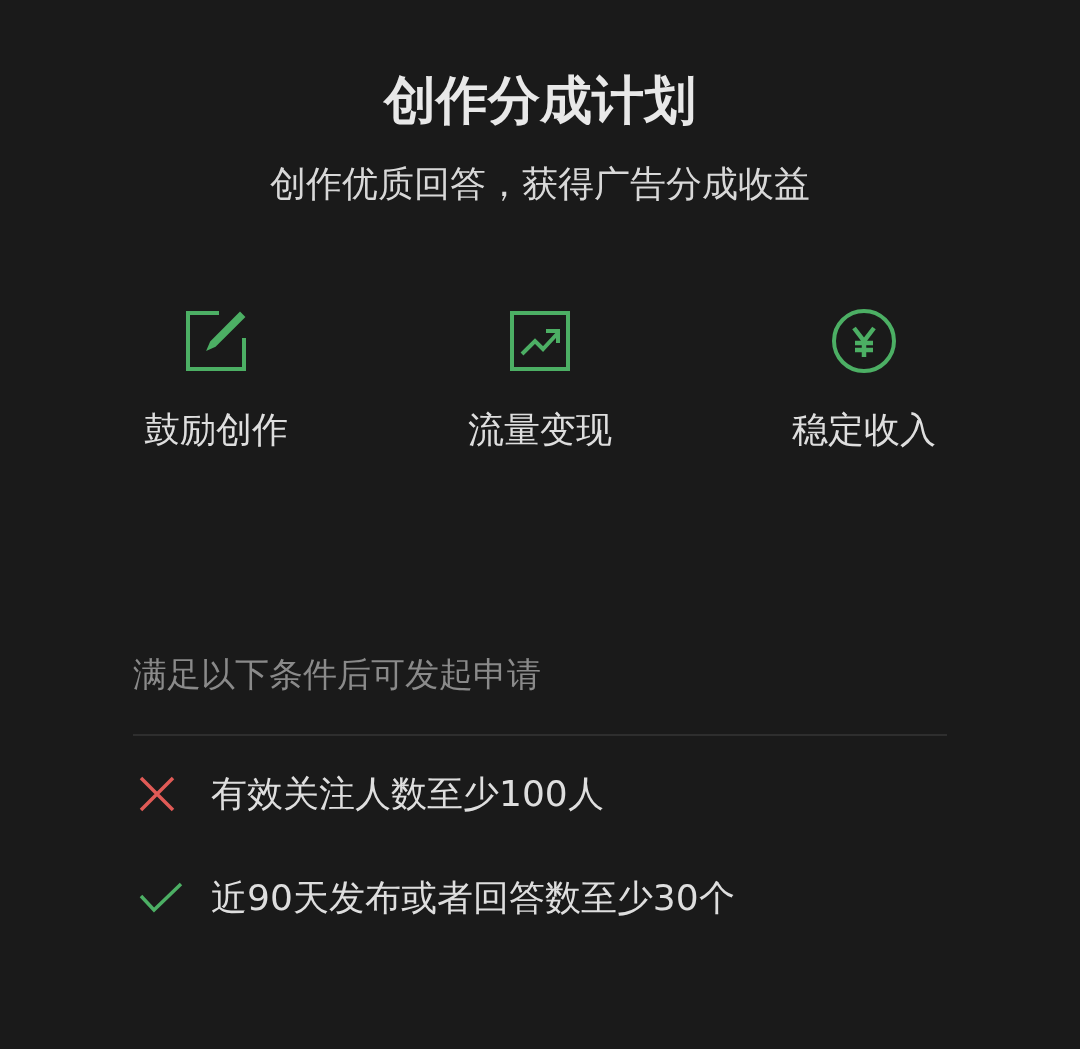  What do you see at coordinates (540, 430) in the screenshot?
I see `feature-label: 流量变现` at bounding box center [540, 430].